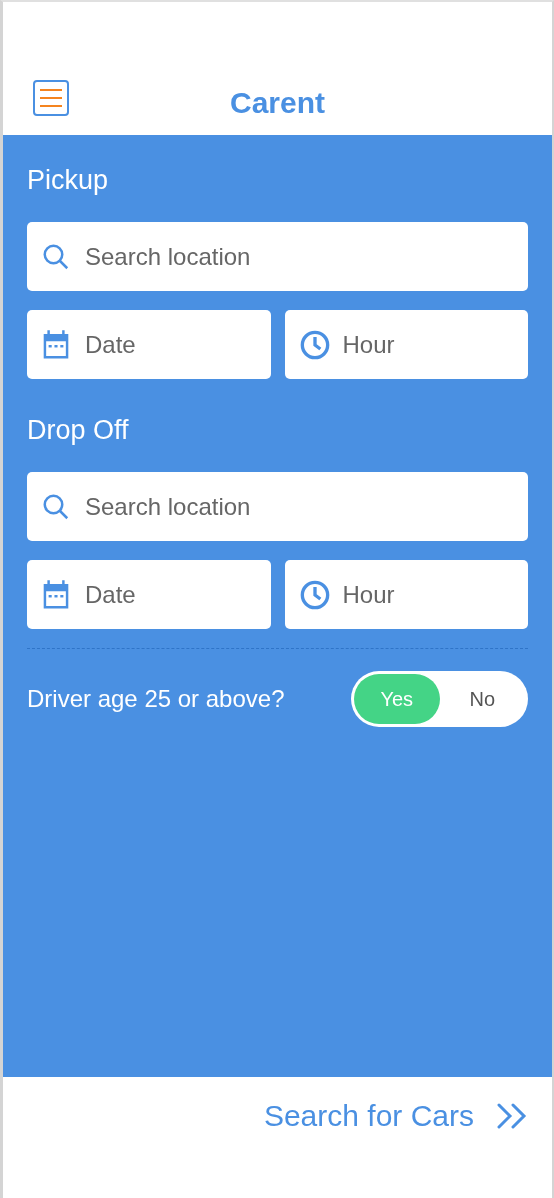 This screenshot has width=554, height=1198. What do you see at coordinates (78, 430) in the screenshot?
I see `section-title: Drop Off` at bounding box center [78, 430].